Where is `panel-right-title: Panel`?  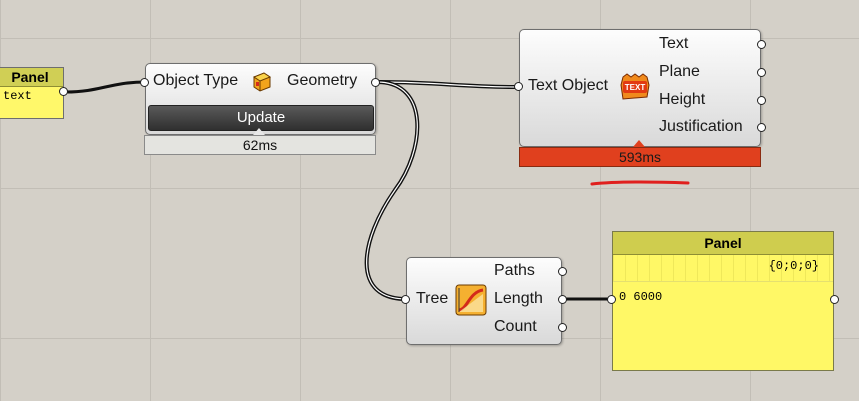
panel-right-title: Panel is located at coordinates (723, 243).